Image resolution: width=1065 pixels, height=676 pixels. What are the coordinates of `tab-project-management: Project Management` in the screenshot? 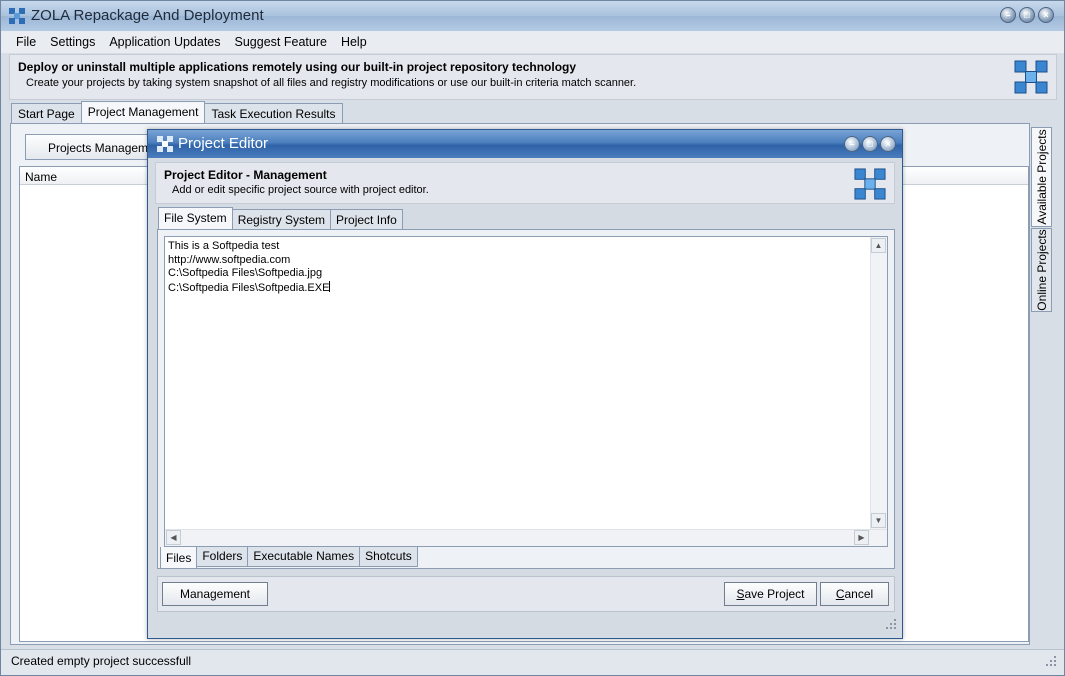 It's located at (143, 112).